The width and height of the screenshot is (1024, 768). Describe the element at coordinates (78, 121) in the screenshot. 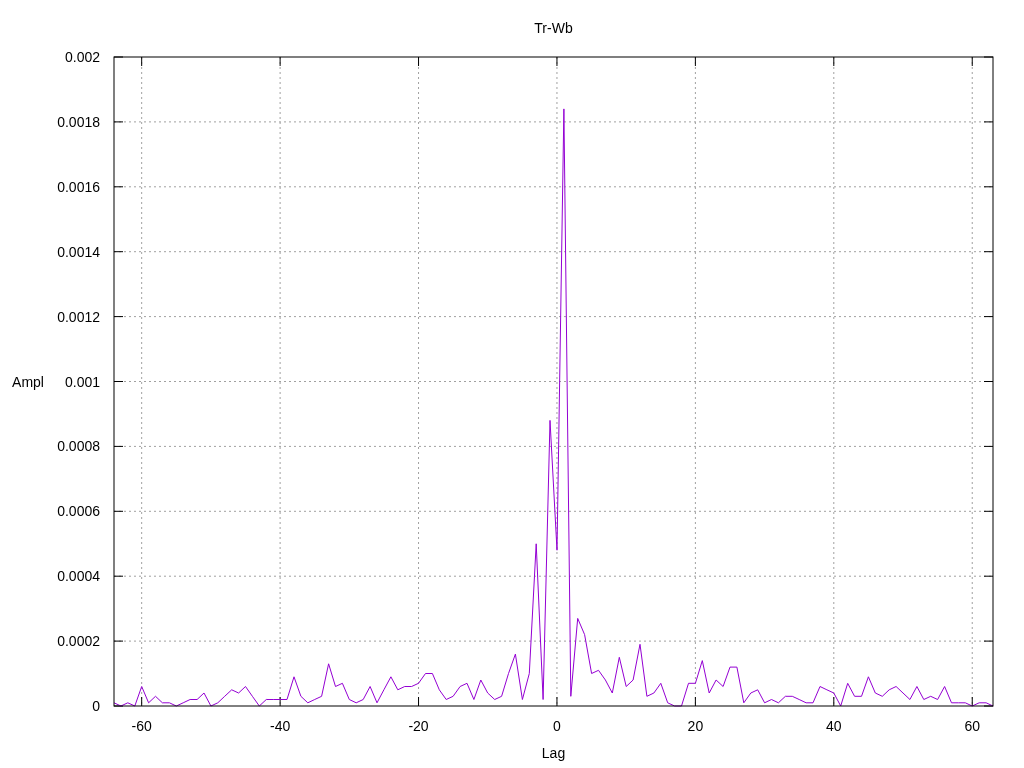

I see `tick-label: 0.0018` at that location.